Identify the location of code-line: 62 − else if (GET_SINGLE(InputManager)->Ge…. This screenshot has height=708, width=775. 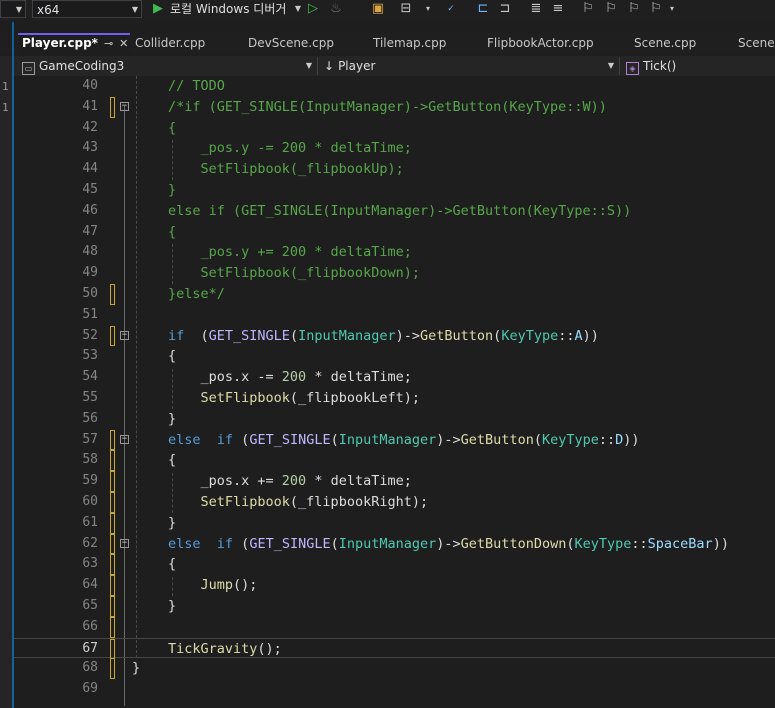
(394, 544).